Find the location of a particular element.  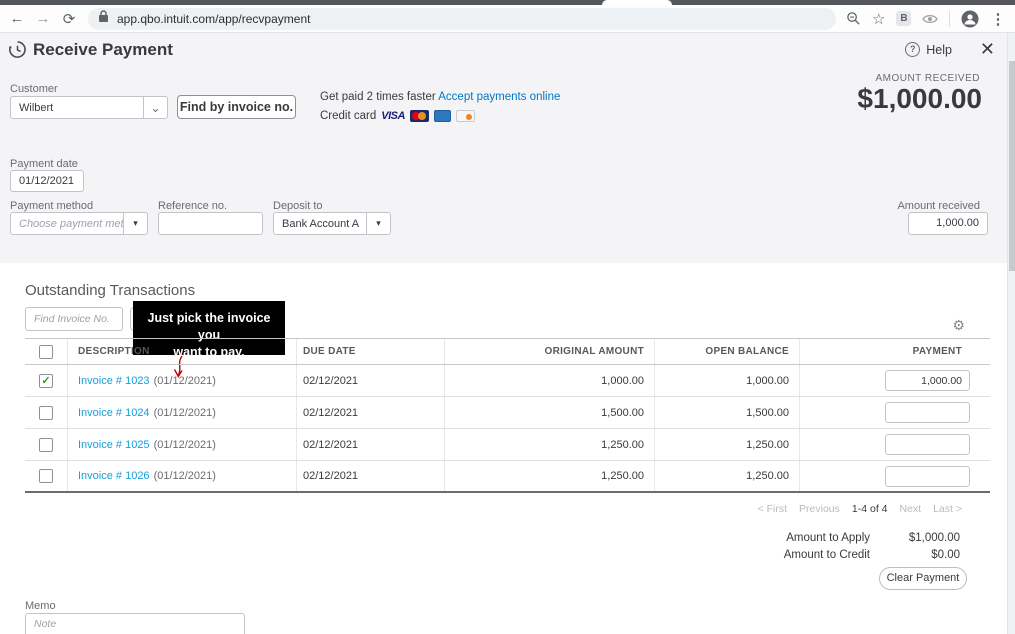

amex-icon is located at coordinates (442, 116).